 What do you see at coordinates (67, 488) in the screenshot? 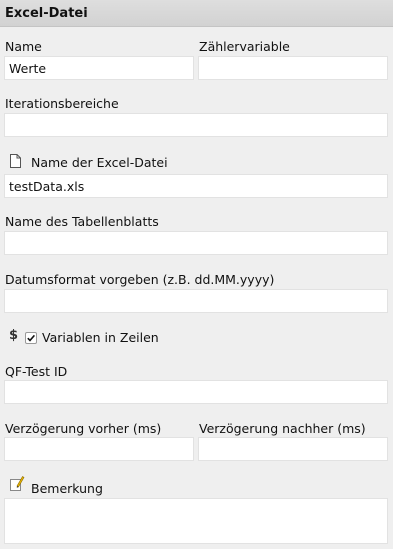
I see `comment-label: Bemerkung` at bounding box center [67, 488].